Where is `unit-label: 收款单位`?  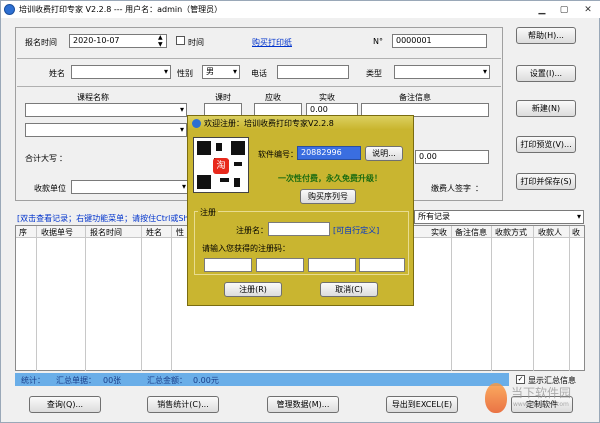
unit-label: 收款单位 is located at coordinates (50, 188).